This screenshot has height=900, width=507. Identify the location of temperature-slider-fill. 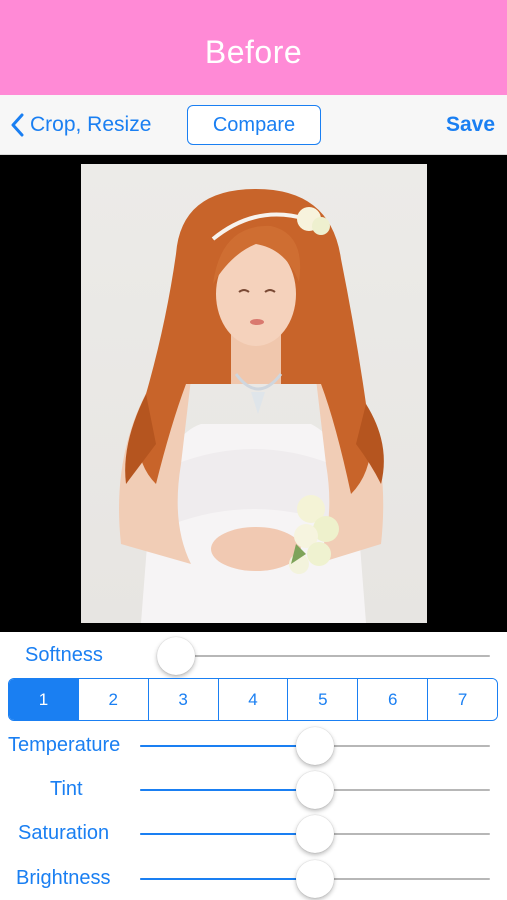
(227, 746).